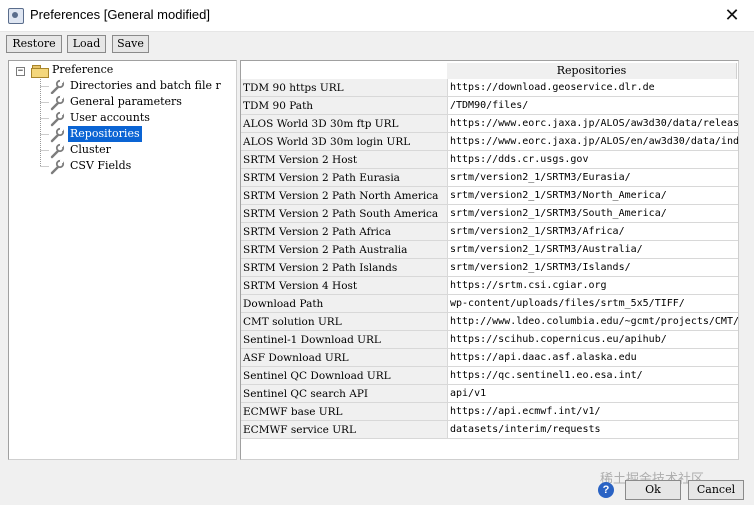 The image size is (754, 505). Describe the element at coordinates (592, 178) in the screenshot. I see `property-value: srtm/version2_1/SRTM3/Eurasia/` at that location.